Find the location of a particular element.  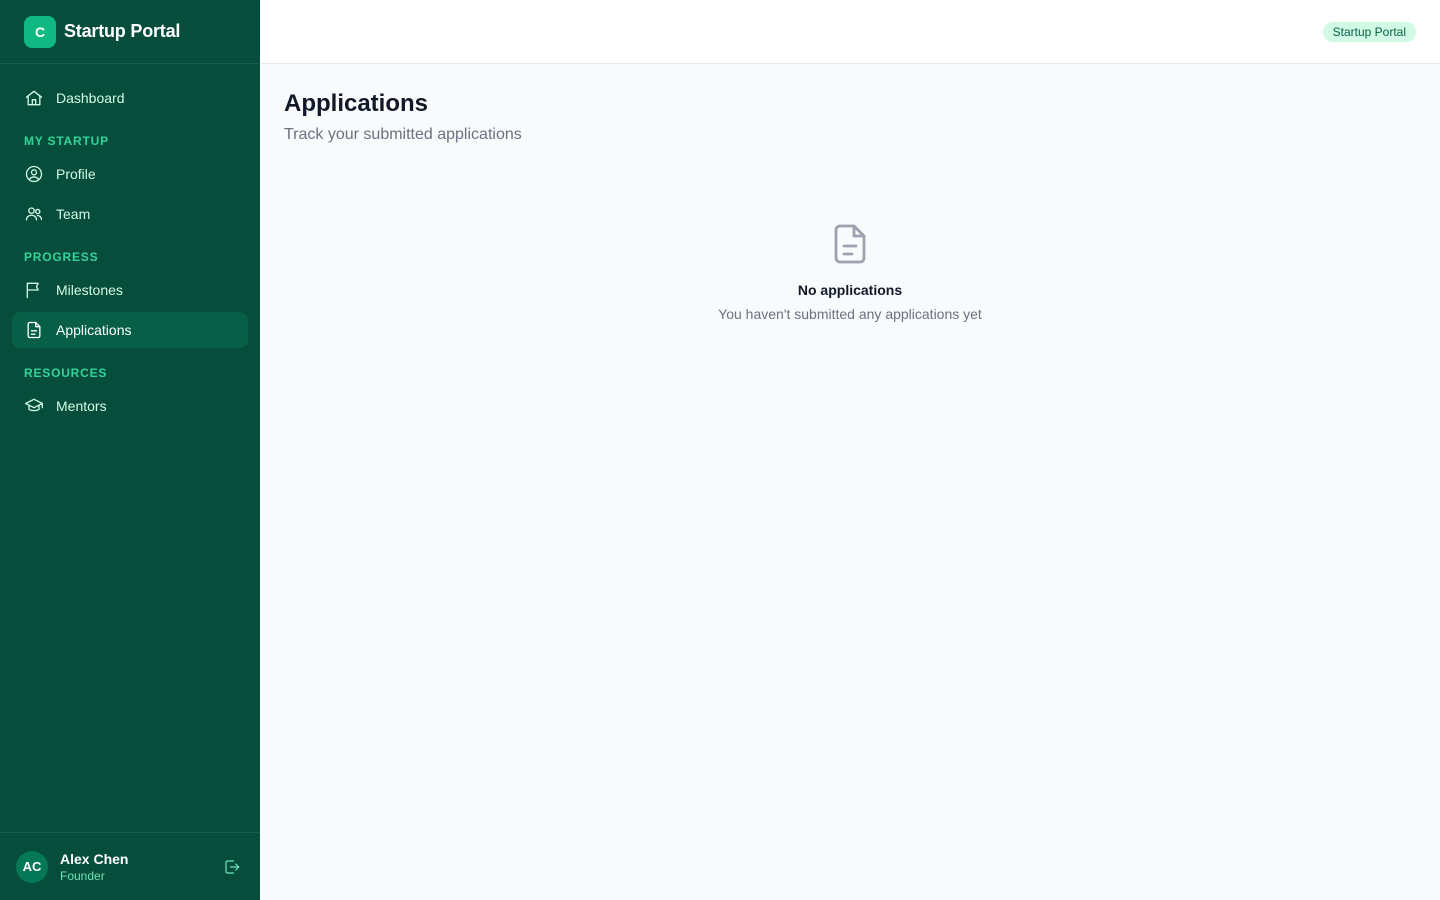

sidebar-item-applications: Applications is located at coordinates (130, 330).